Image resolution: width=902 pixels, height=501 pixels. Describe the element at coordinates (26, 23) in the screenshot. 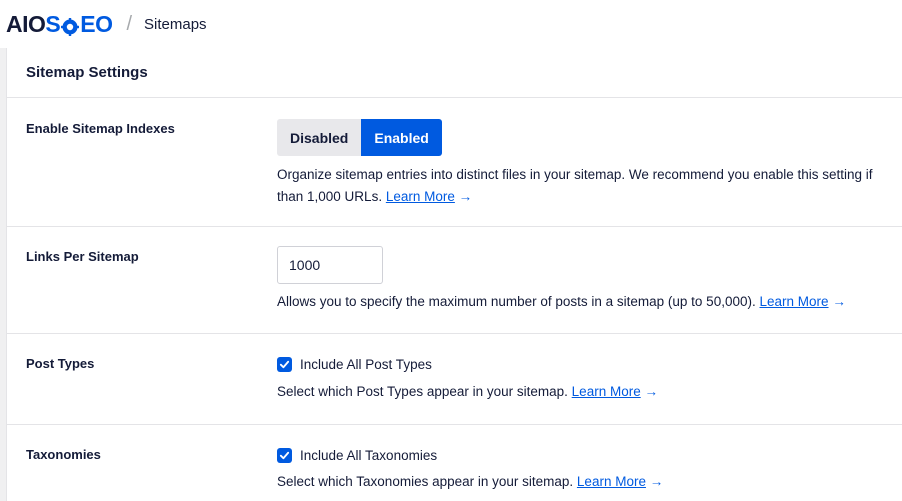

I see `logo-text-aio: AIO` at that location.